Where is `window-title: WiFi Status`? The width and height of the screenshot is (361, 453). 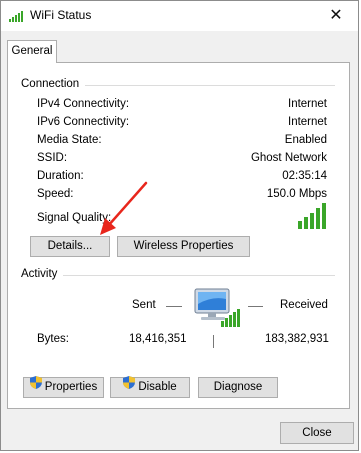 window-title: WiFi Status is located at coordinates (61, 15).